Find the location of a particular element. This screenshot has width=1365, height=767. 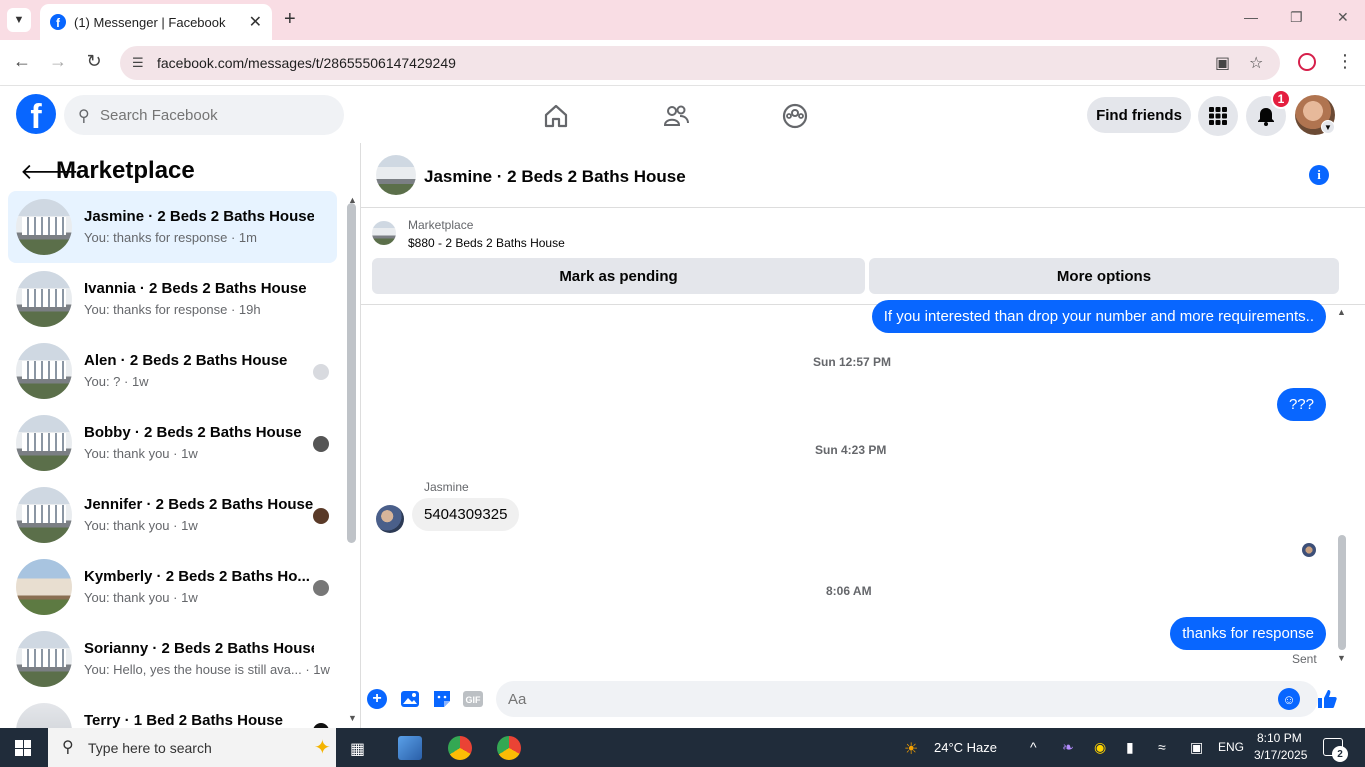

groups-icon is located at coordinates (795, 116).